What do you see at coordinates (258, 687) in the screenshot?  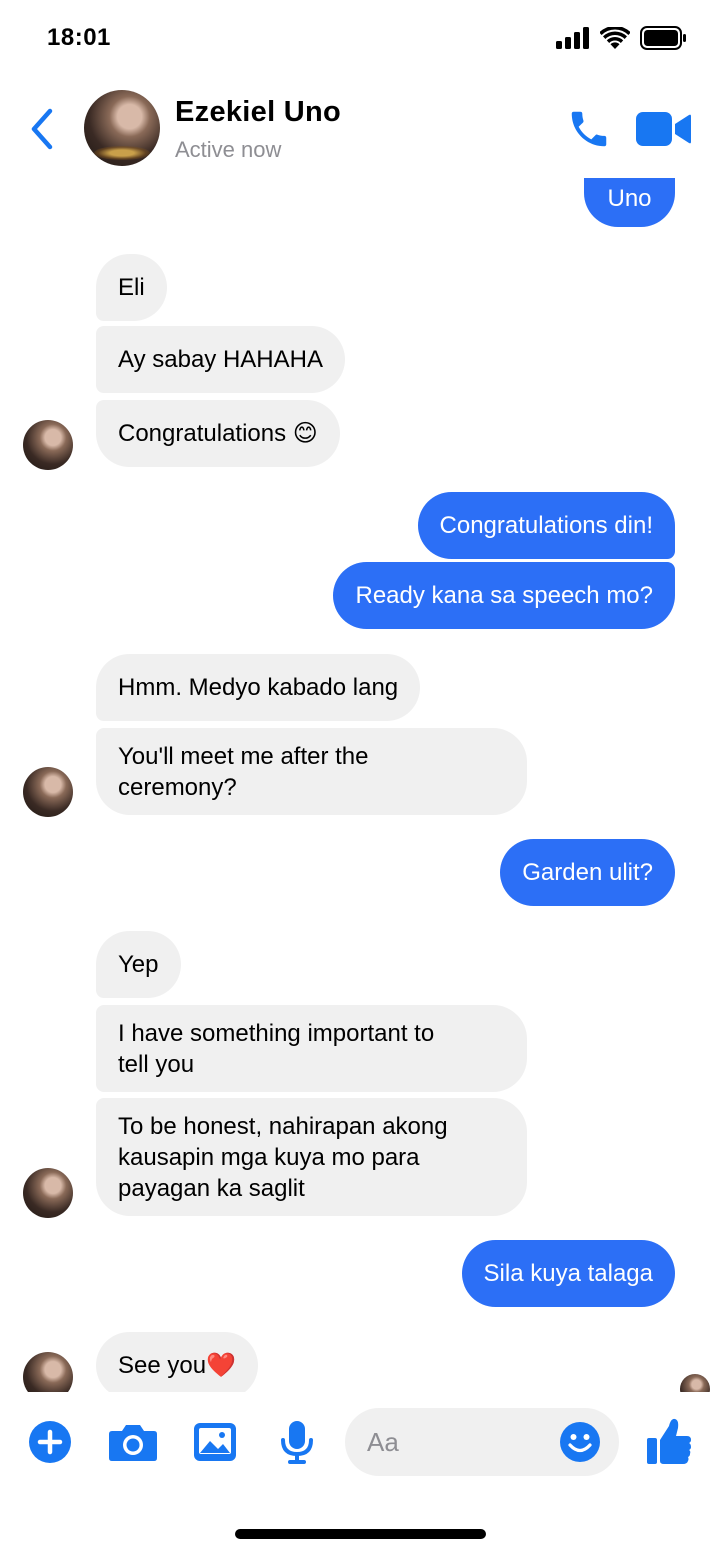 I see `message-bubble-received: Hmm. Medyo kabado lang` at bounding box center [258, 687].